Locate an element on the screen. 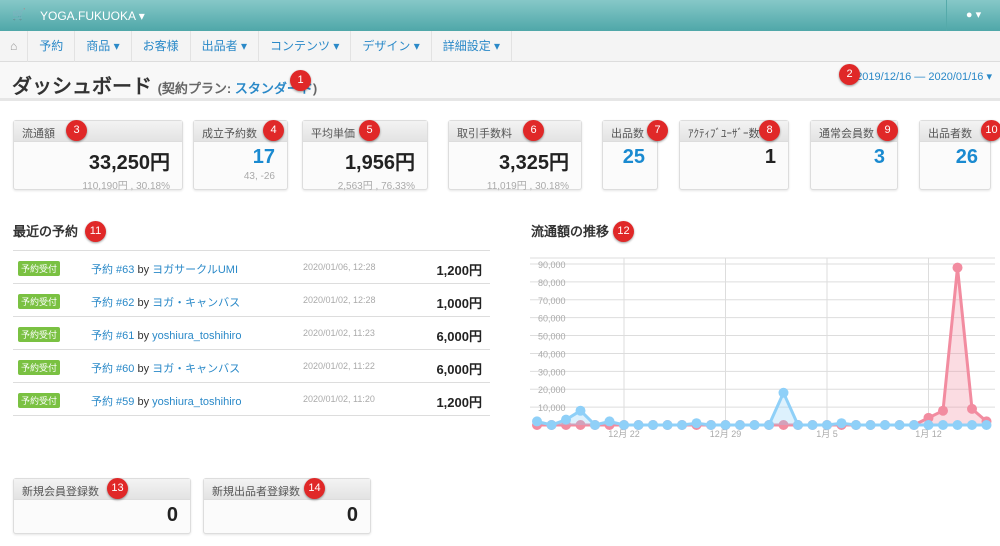 This screenshot has width=1000, height=546. reservation-amount: 1,000円 is located at coordinates (459, 303).